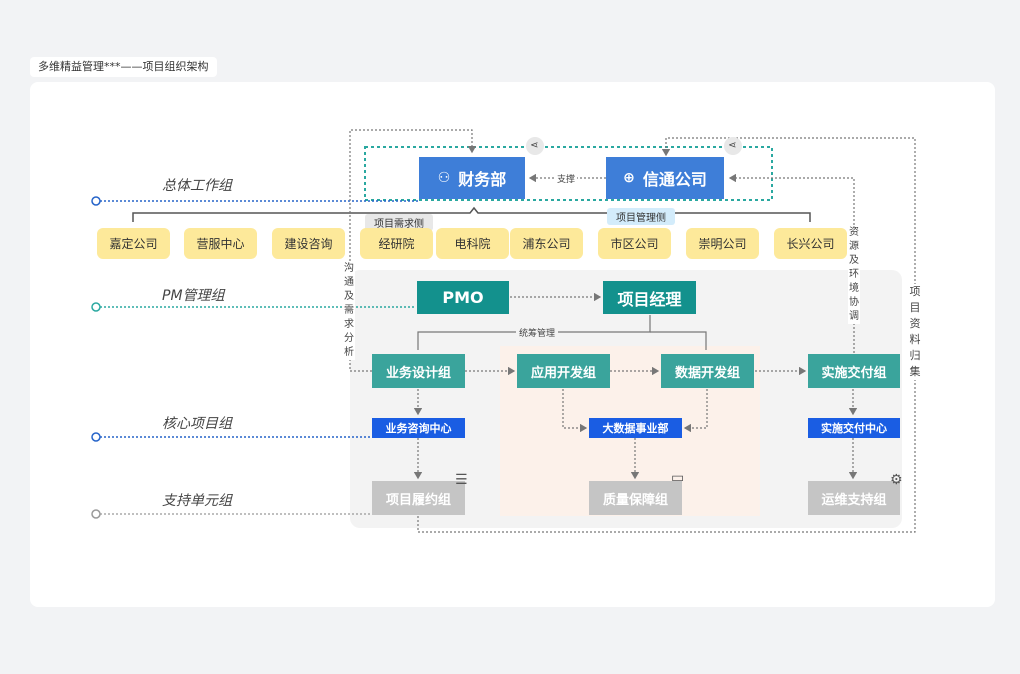  I want to click on design-group: 业务设计组, so click(418, 371).